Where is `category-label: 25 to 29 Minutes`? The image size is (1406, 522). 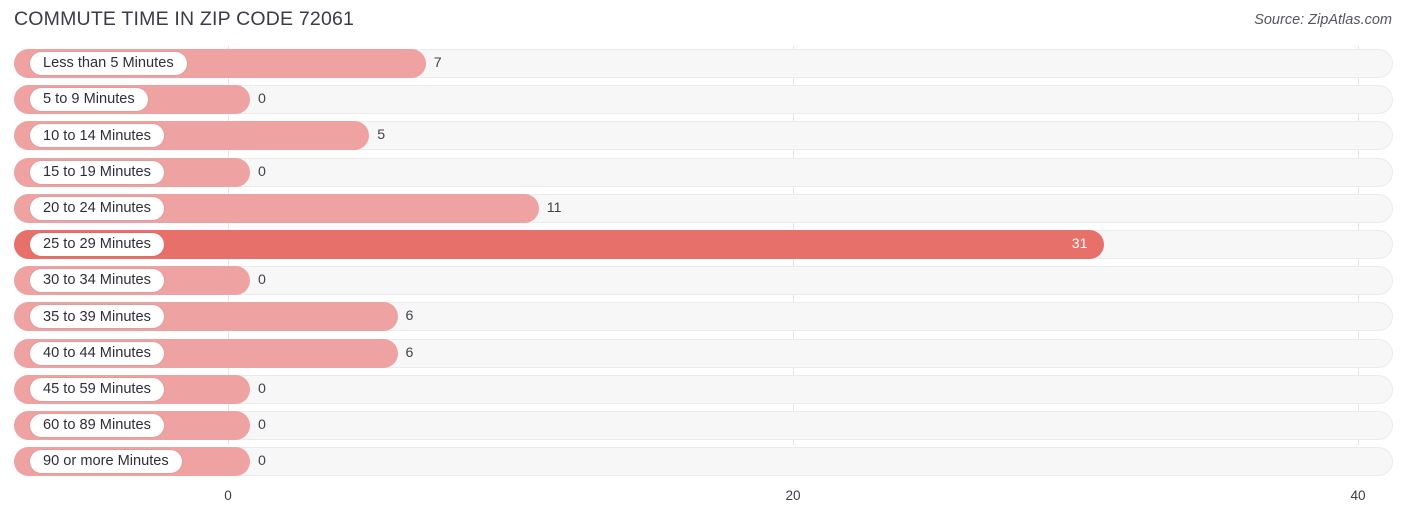 category-label: 25 to 29 Minutes is located at coordinates (97, 244).